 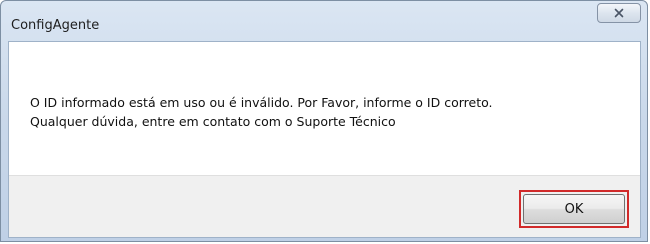 What do you see at coordinates (324, 19) in the screenshot?
I see `title-bar: ConfigAgente` at bounding box center [324, 19].